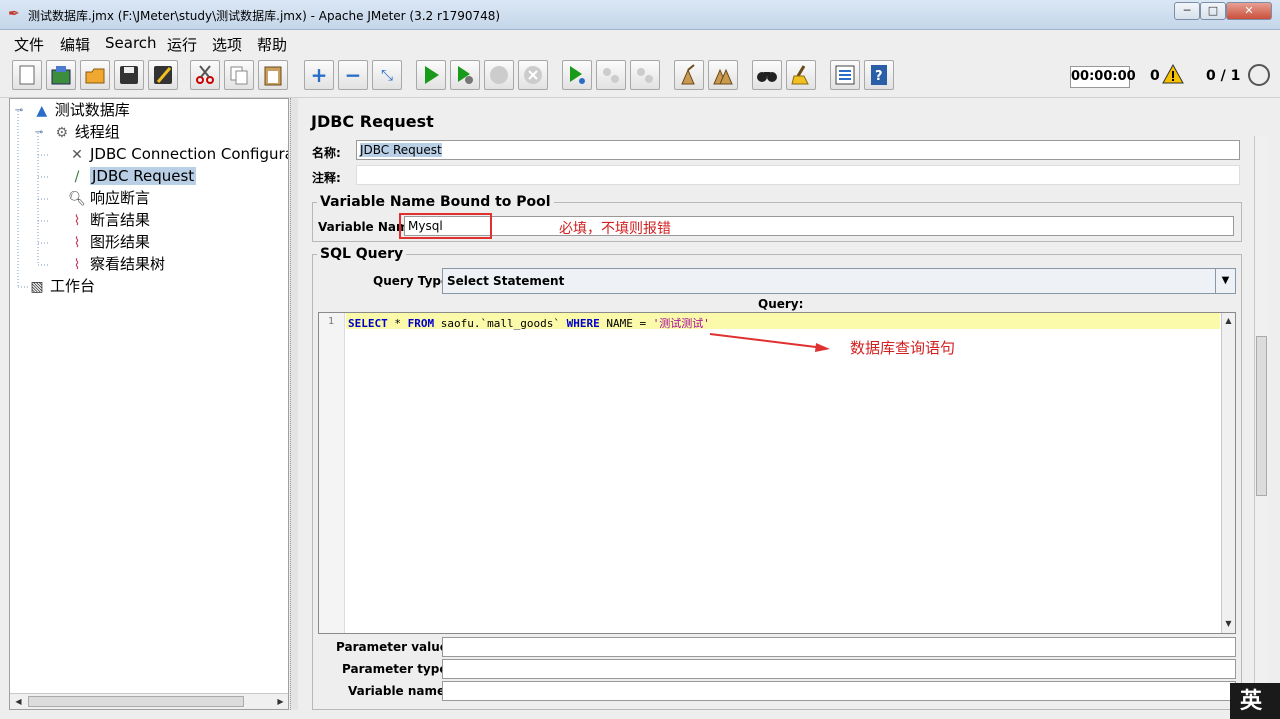 Image resolution: width=1280 pixels, height=719 pixels. Describe the element at coordinates (767, 75) in the screenshot. I see `search-icon` at that location.